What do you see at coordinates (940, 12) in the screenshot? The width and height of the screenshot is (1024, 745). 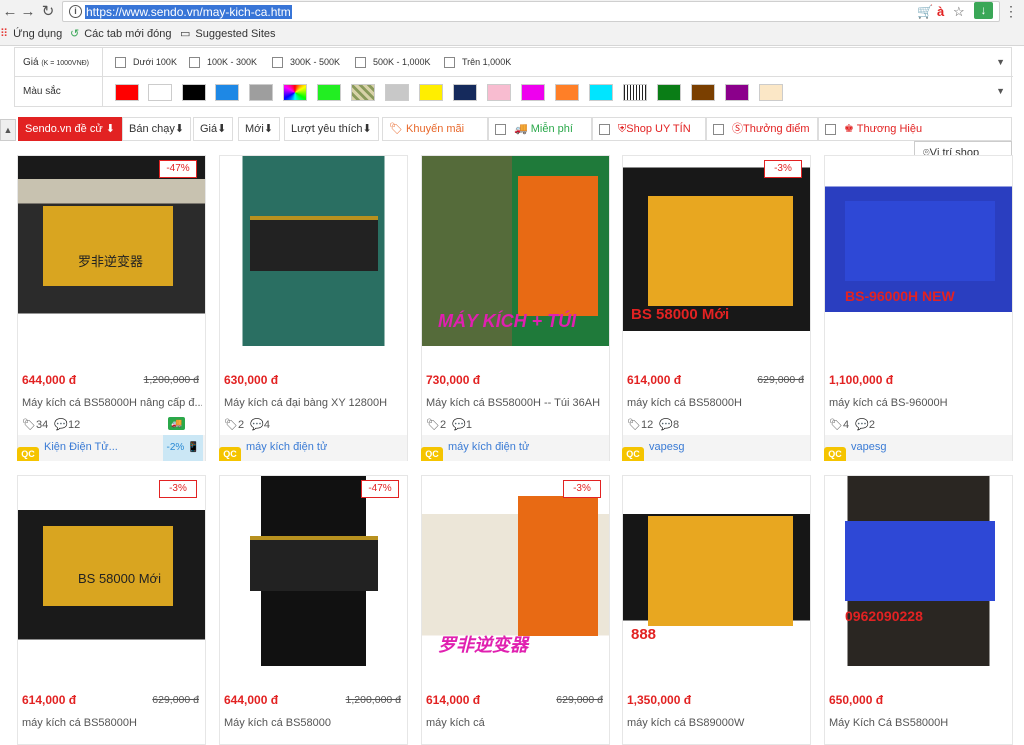 I see `translate-icon: à` at bounding box center [940, 12].